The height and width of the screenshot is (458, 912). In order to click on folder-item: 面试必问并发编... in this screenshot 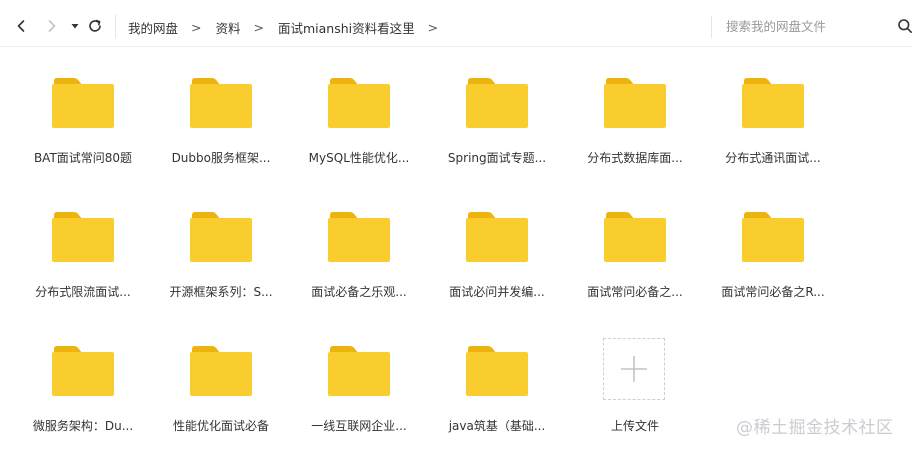, I will do `click(497, 264)`.